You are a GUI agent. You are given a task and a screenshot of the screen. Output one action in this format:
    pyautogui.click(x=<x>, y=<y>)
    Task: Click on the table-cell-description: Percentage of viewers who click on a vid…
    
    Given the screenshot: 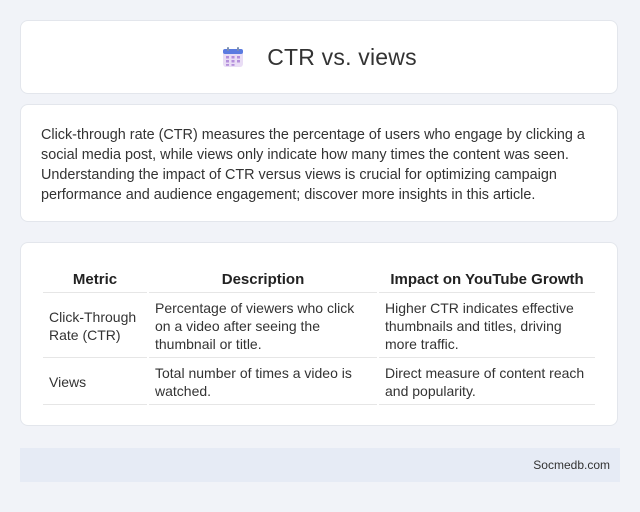 What is the action you would take?
    pyautogui.click(x=263, y=326)
    